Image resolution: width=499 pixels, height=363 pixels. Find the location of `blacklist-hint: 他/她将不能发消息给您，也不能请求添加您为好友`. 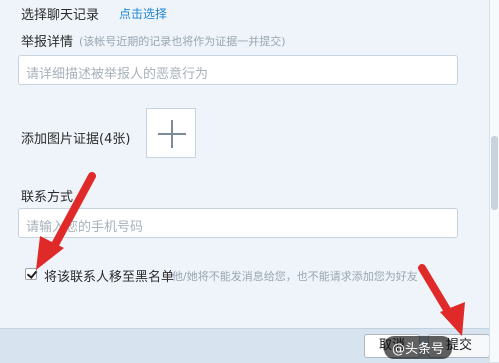

blacklist-hint: 他/她将不能发消息给您，也不能请求添加您为好友 is located at coordinates (295, 276).